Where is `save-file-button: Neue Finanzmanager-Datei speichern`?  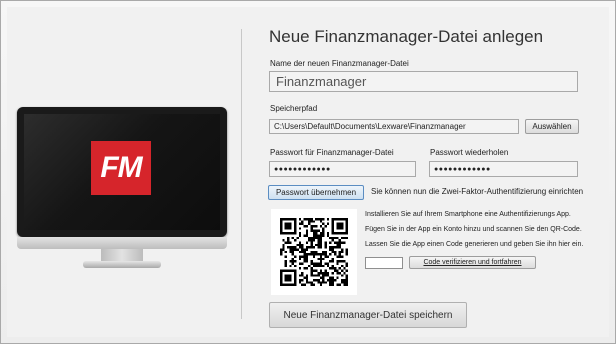 save-file-button: Neue Finanzmanager-Datei speichern is located at coordinates (368, 315).